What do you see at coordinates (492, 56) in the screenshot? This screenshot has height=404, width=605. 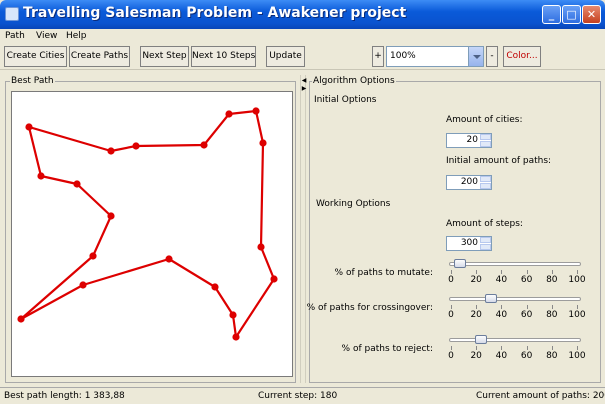 I see `zoom-out-button: -` at bounding box center [492, 56].